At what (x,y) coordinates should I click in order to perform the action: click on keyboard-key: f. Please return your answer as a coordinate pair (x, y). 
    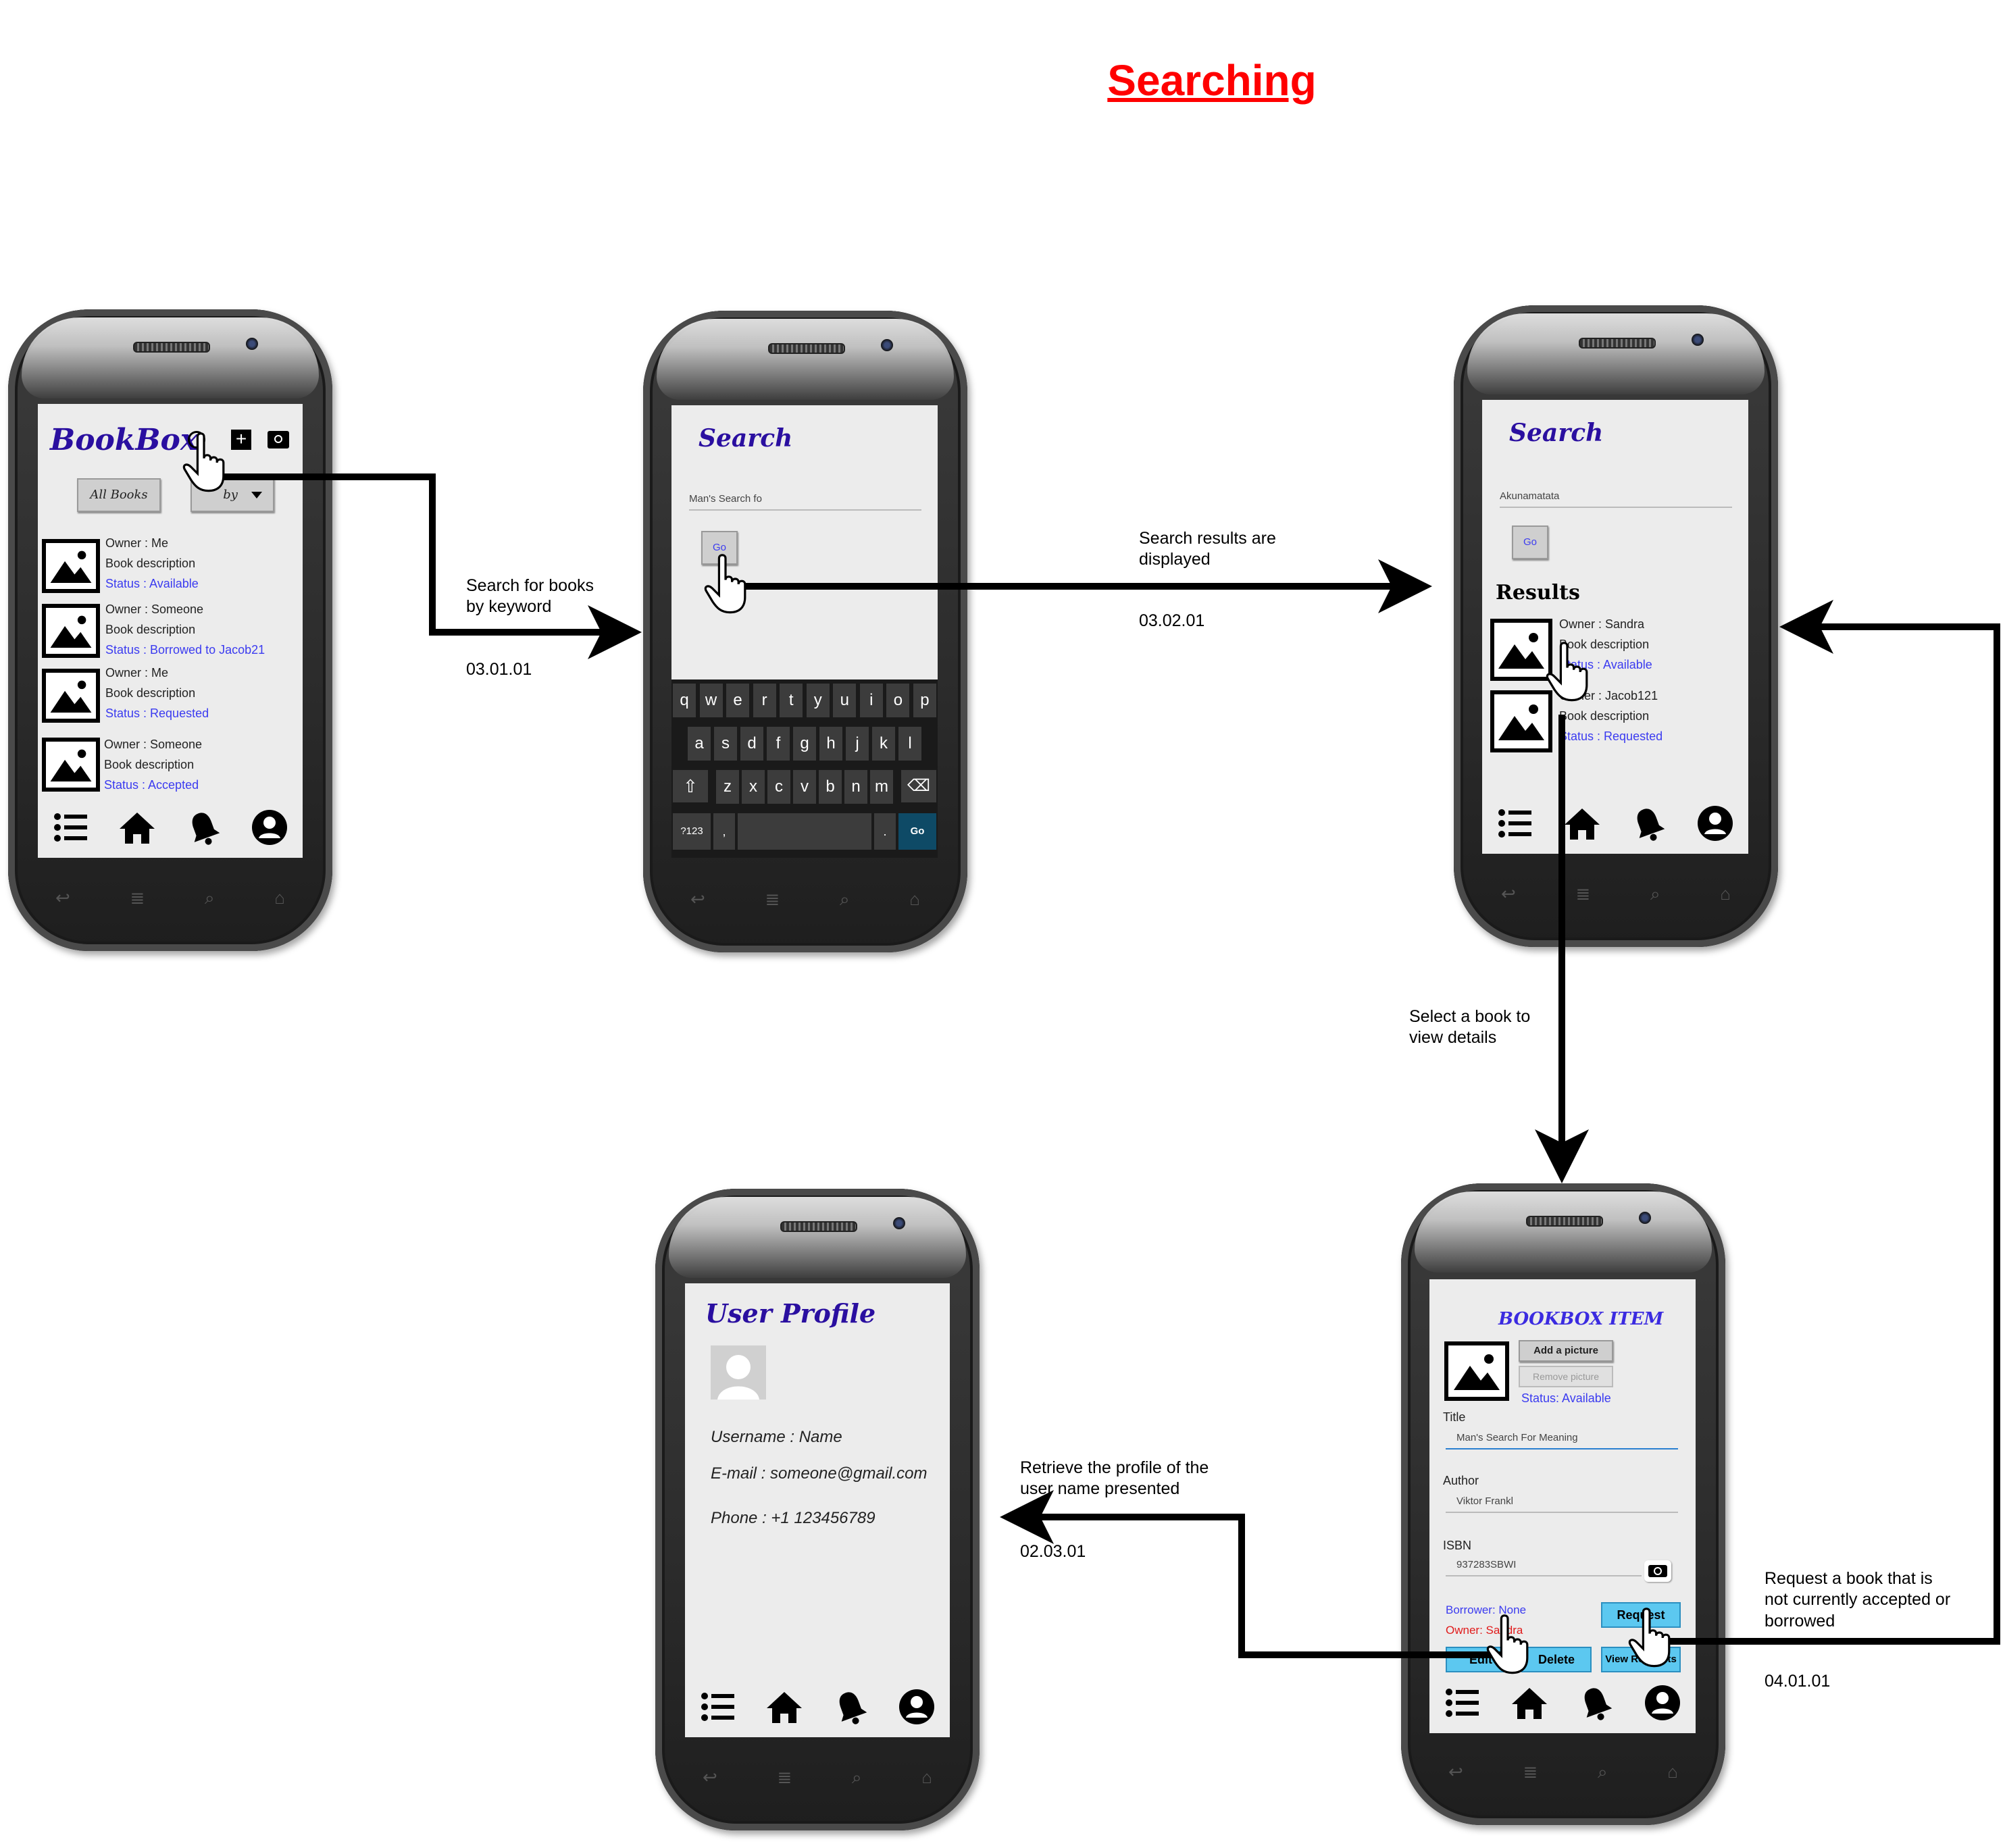
    Looking at the image, I should click on (778, 744).